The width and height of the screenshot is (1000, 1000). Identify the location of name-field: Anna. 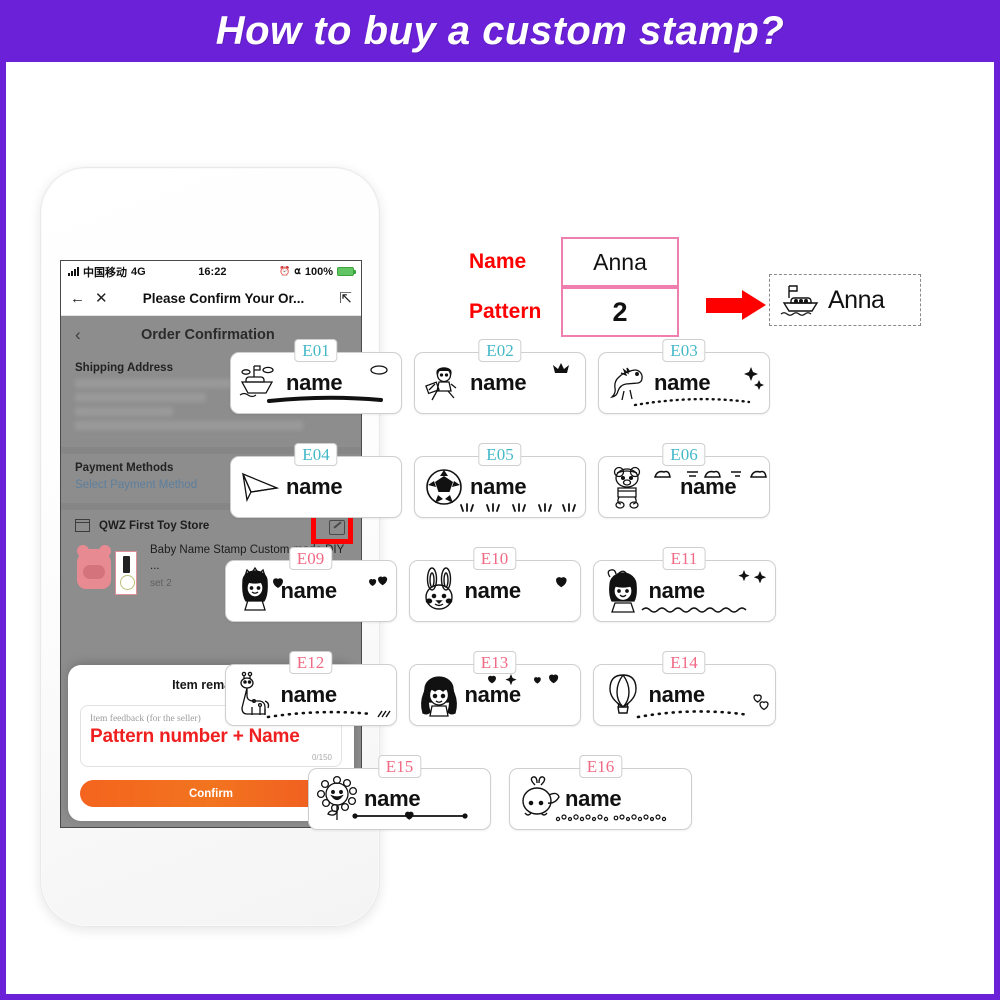
(620, 262).